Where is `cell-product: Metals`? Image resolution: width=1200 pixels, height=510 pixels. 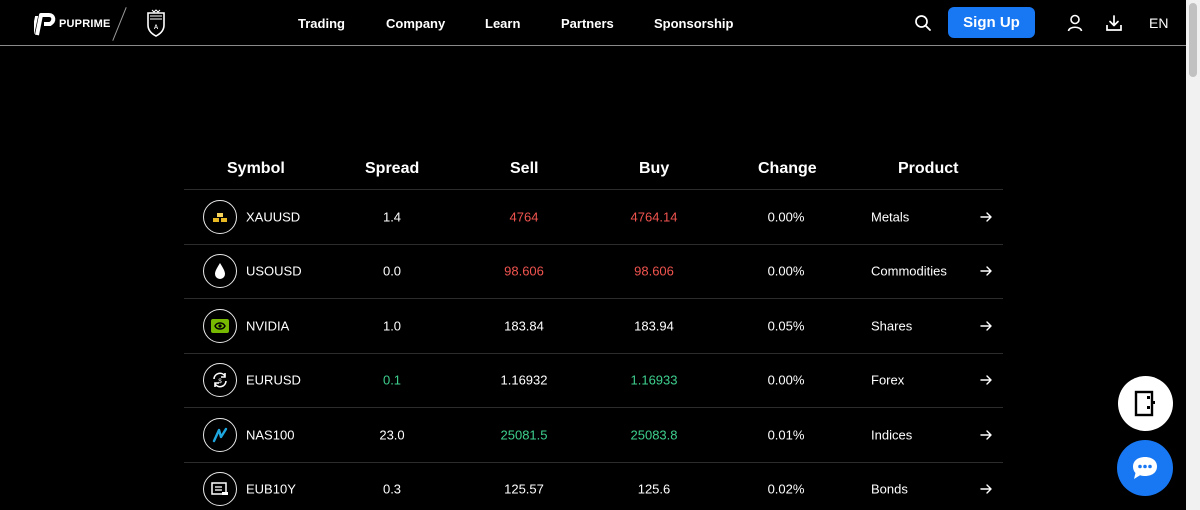 cell-product: Metals is located at coordinates (890, 217).